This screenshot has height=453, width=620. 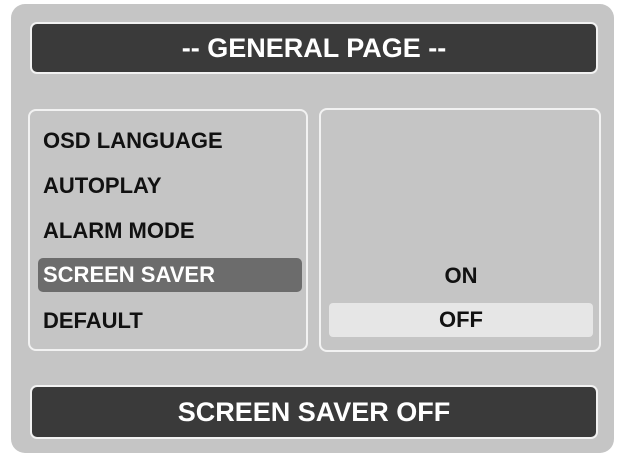 I want to click on menu-item-screen-saver: SCREEN SAVER, so click(x=170, y=275).